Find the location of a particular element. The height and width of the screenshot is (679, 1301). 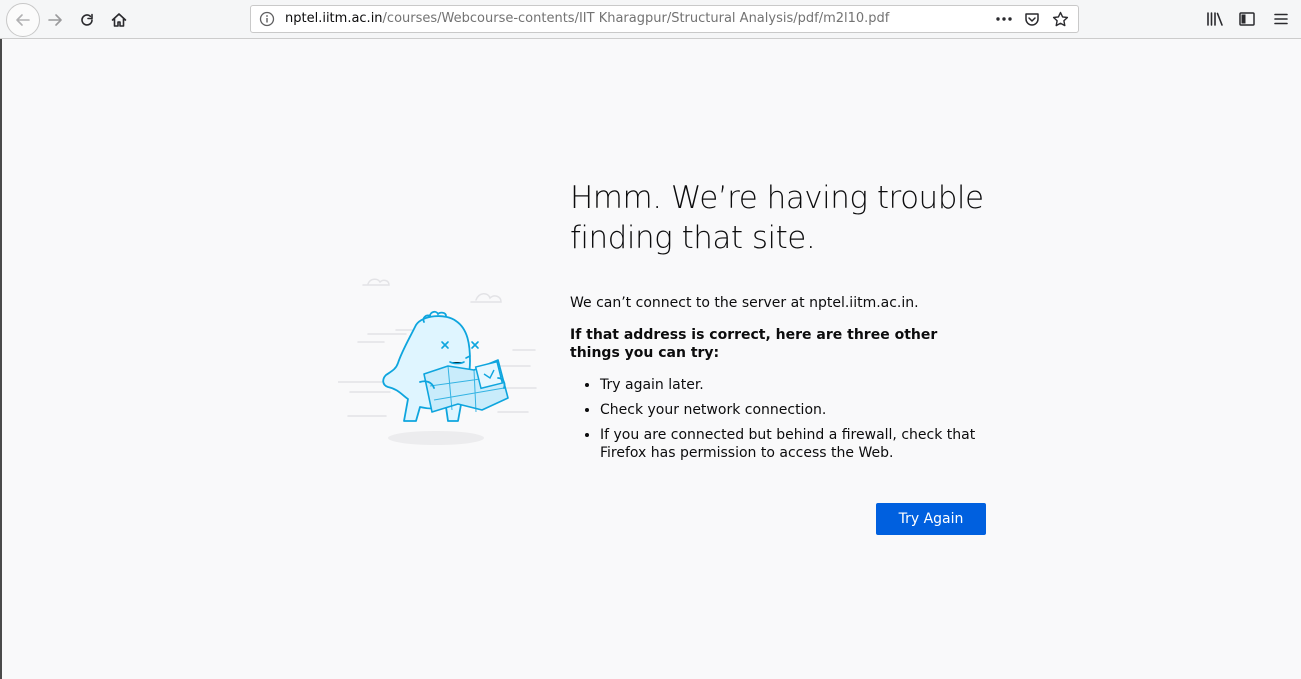

library-button is located at coordinates (1215, 19).